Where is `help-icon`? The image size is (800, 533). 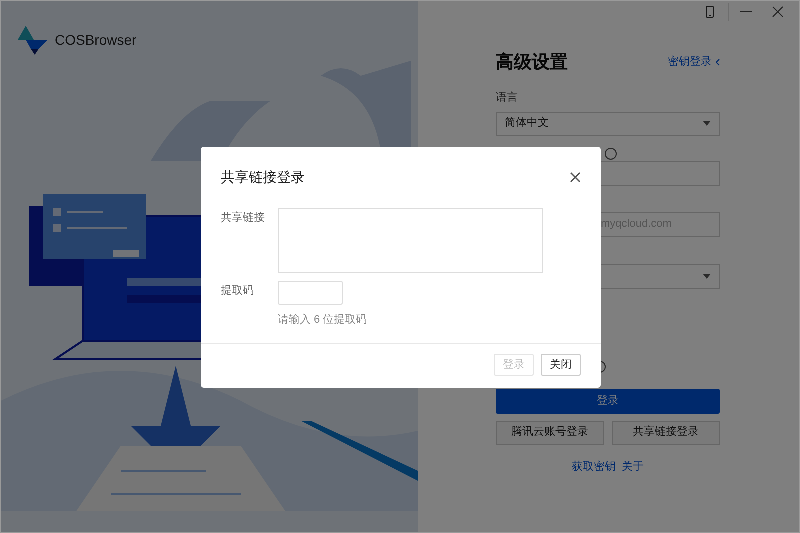
help-icon is located at coordinates (611, 154).